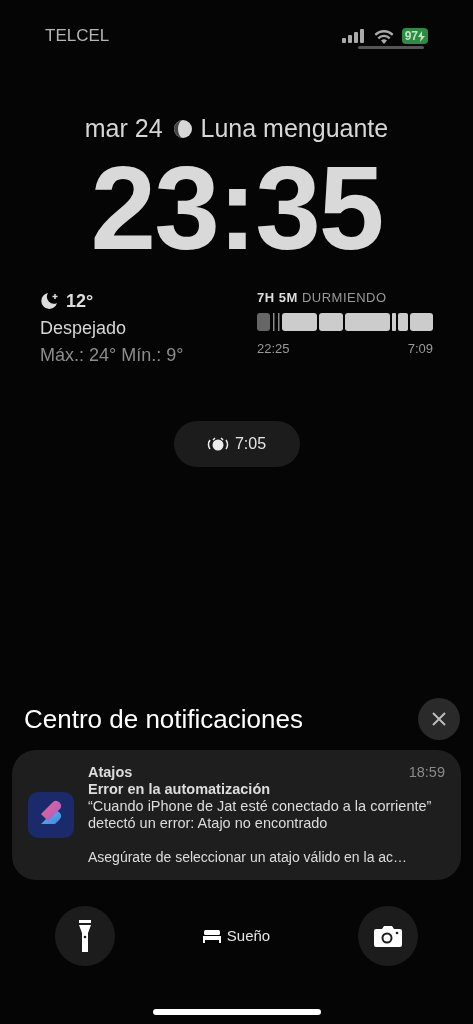 The height and width of the screenshot is (1024, 473). I want to click on sleep-duration: 7H 5M, so click(277, 297).